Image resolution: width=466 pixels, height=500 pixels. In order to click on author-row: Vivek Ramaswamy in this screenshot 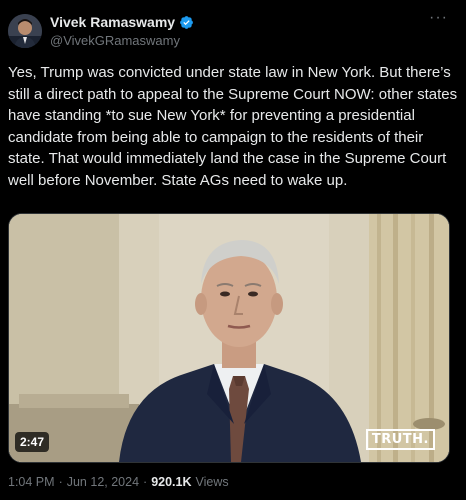, I will do `click(122, 22)`.